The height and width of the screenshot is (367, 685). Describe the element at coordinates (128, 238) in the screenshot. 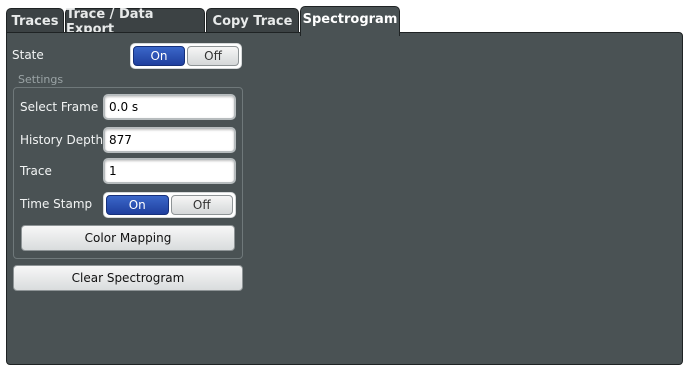

I see `color-mapping-button: Color Mapping` at that location.